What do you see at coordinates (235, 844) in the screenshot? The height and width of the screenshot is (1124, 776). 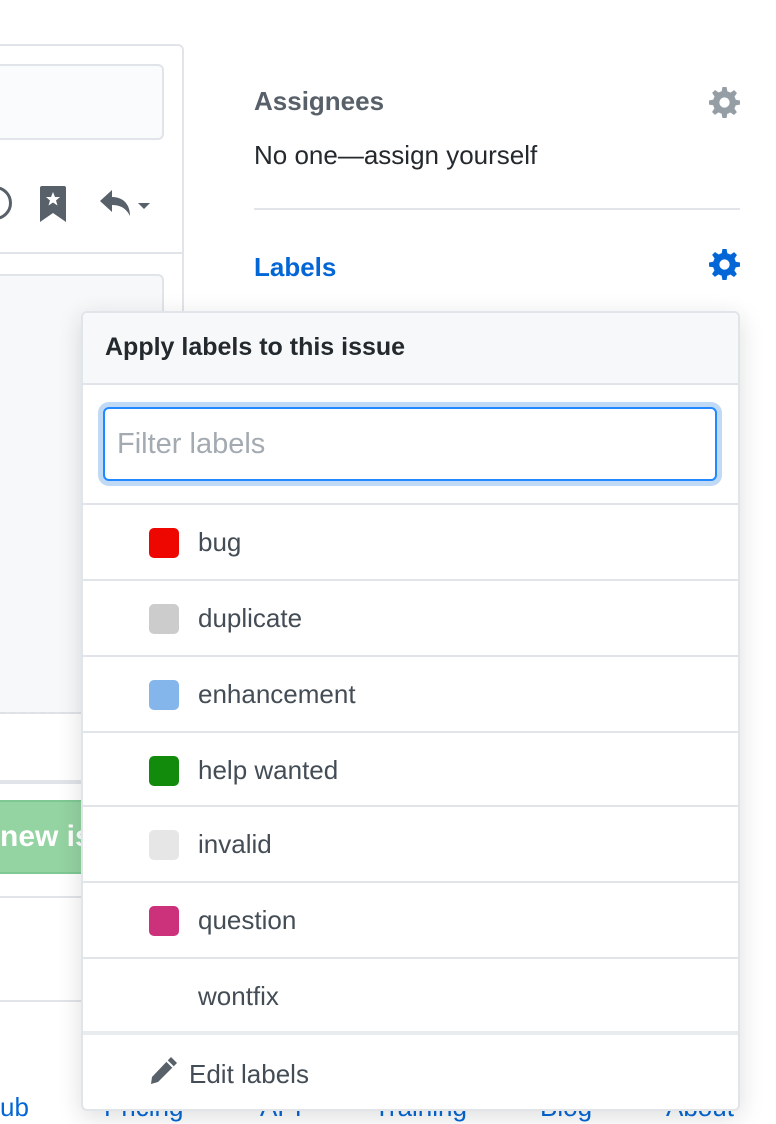 I see `label-name: invalid` at bounding box center [235, 844].